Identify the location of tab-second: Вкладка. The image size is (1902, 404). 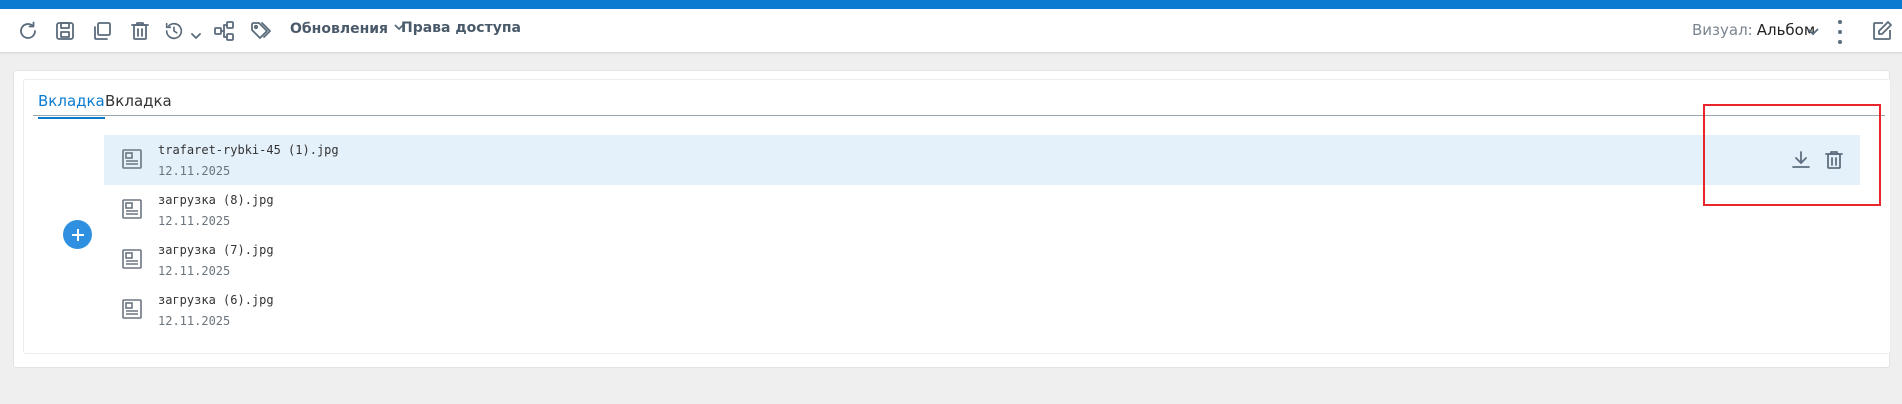
(138, 101).